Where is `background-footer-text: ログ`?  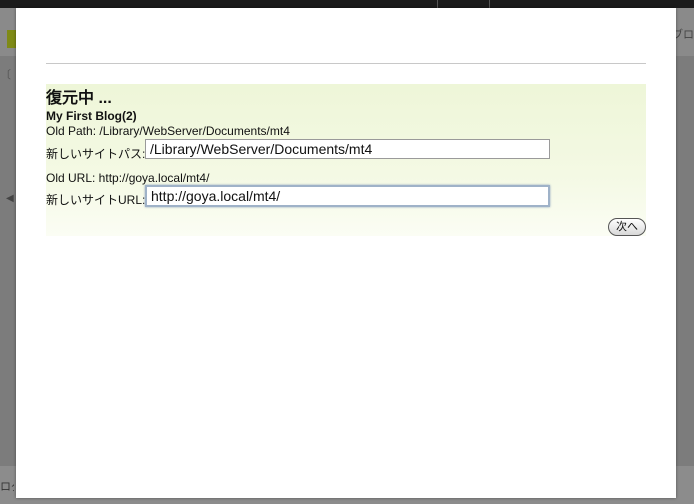 background-footer-text: ログ is located at coordinates (7, 487).